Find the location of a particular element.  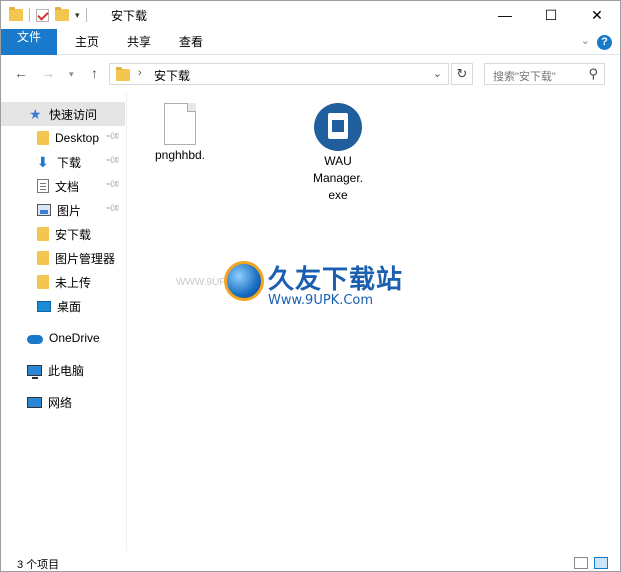

sidebar-item-label: 未上传 is located at coordinates (73, 282).